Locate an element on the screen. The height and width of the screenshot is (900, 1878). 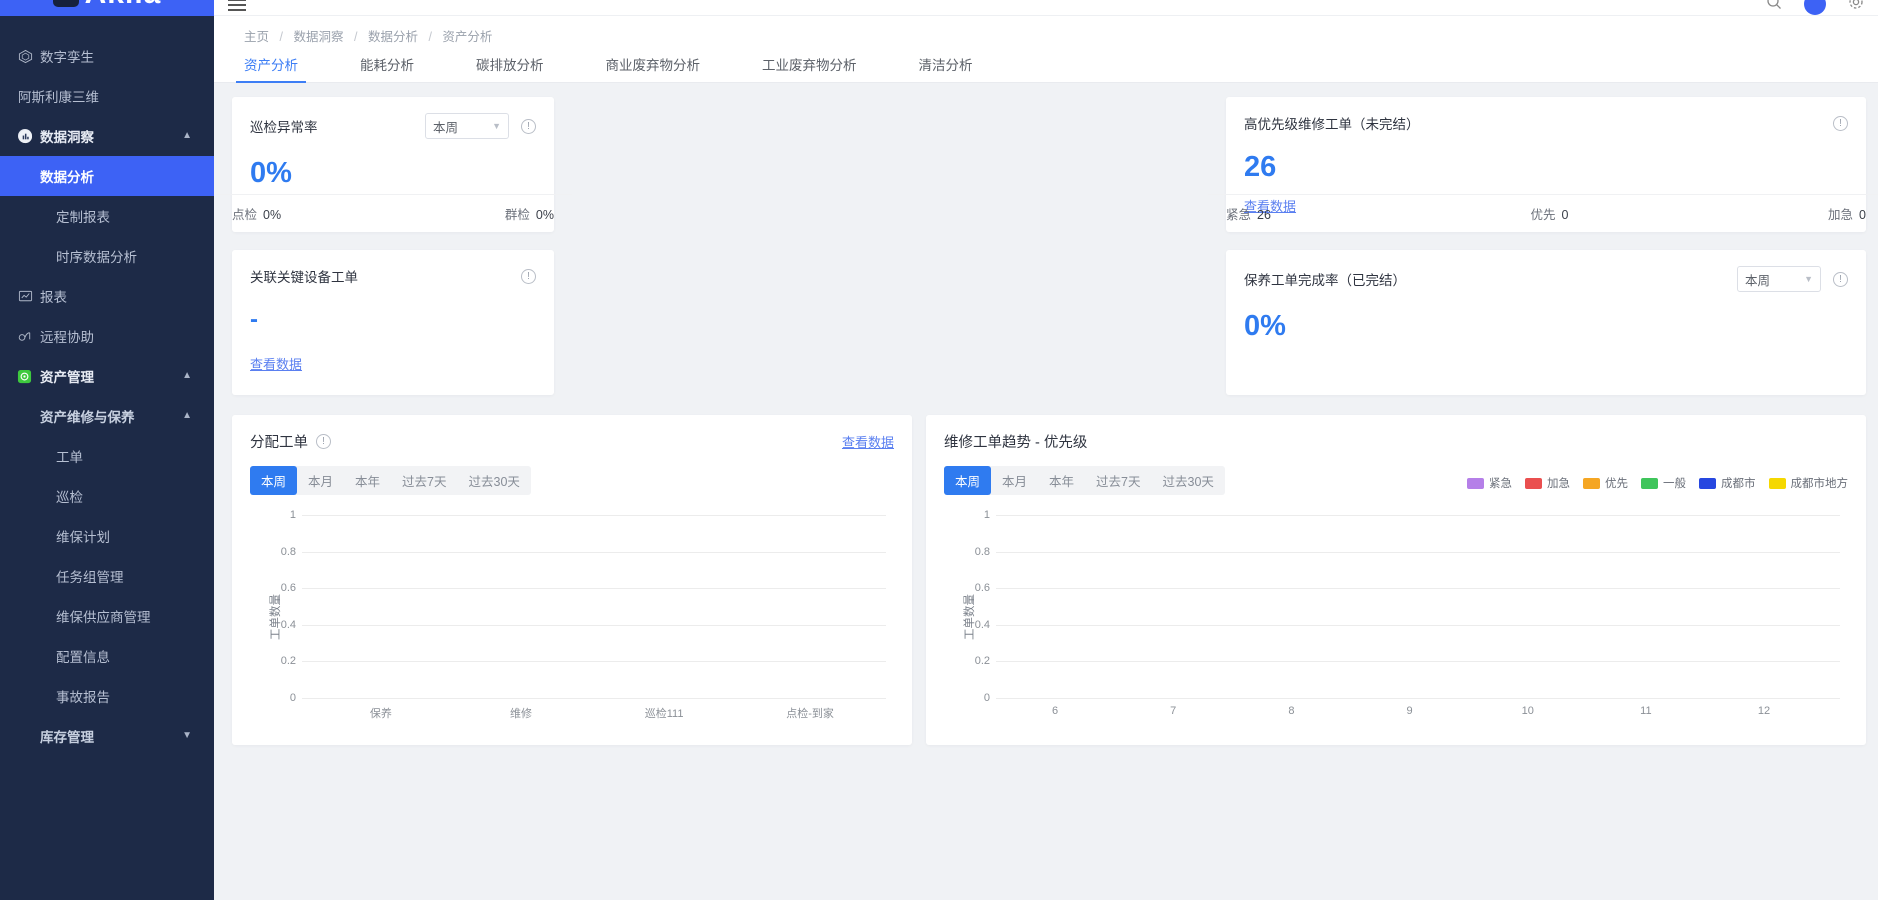
legend-item-urgent: 紧急 is located at coordinates (1489, 483).